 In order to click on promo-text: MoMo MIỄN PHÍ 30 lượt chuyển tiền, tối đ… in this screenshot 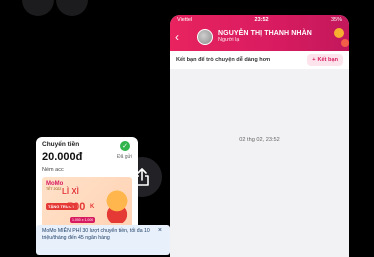, I will do `click(96, 235)`.